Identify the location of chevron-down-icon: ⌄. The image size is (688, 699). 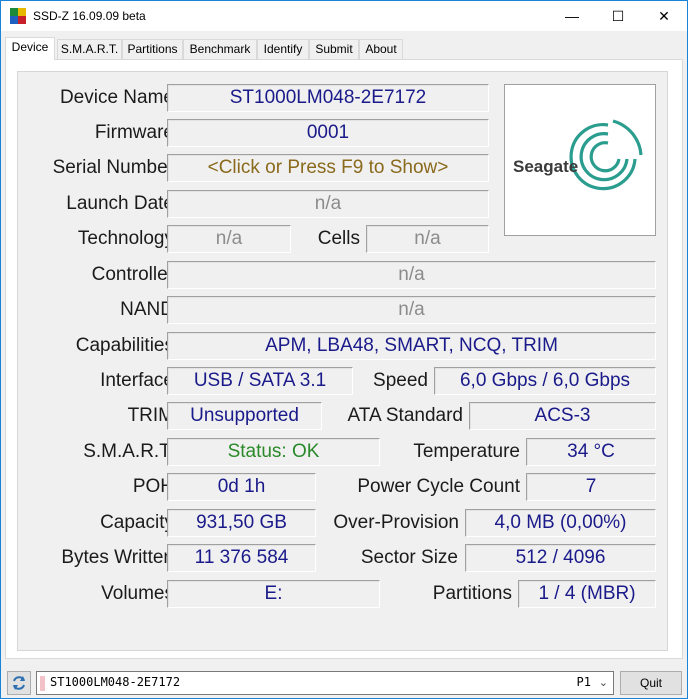
(603, 682).